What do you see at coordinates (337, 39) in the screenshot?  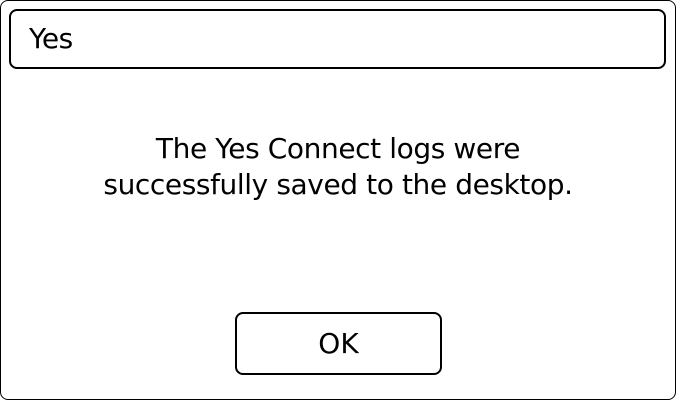 I see `dialog-title-bar: Yes` at bounding box center [337, 39].